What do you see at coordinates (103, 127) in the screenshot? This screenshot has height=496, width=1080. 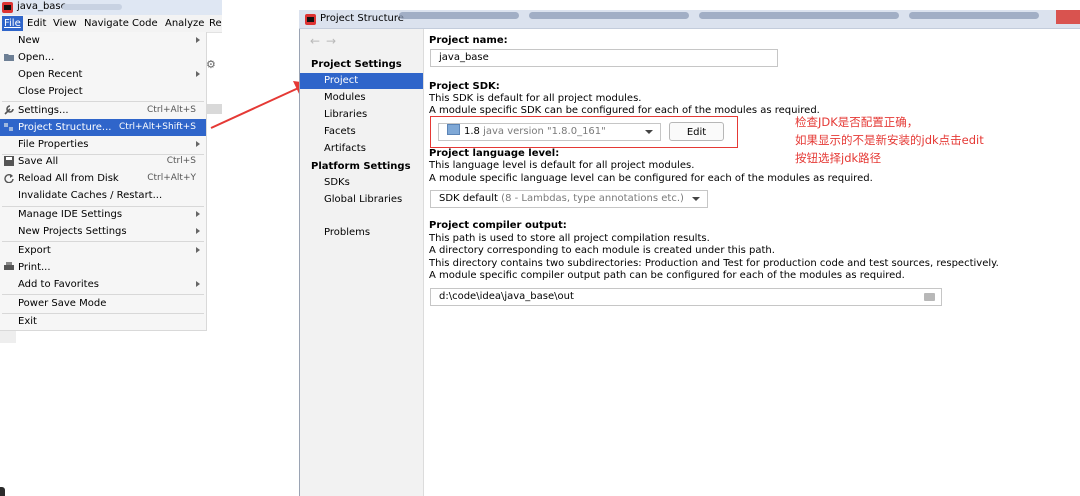 I see `menu-item-project-structure: Project Structure... Ctrl+Alt+Shift+S` at bounding box center [103, 127].